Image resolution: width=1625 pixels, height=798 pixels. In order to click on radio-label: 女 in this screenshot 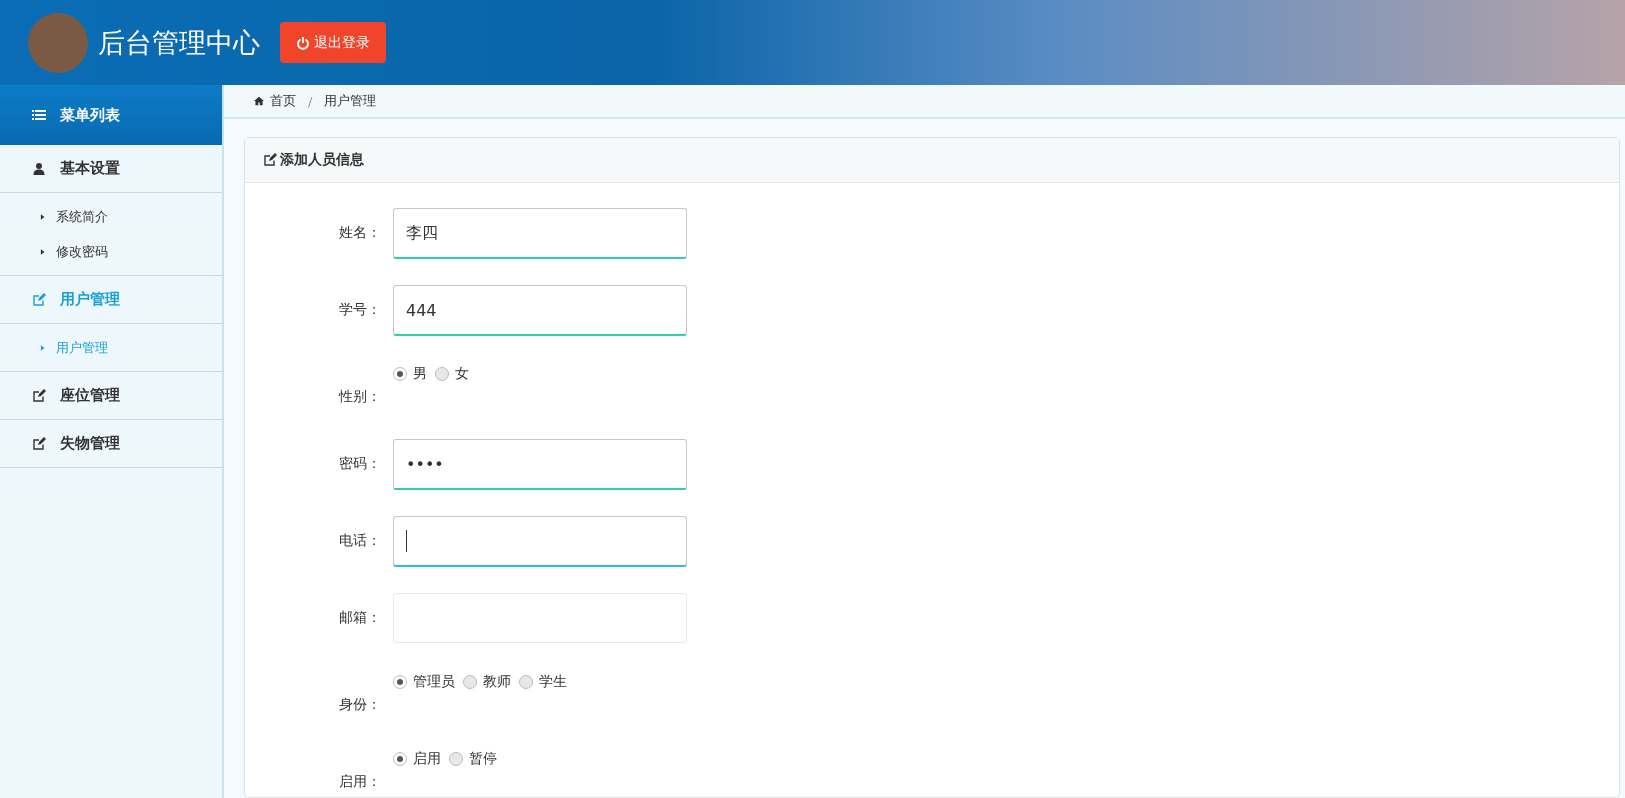, I will do `click(462, 374)`.